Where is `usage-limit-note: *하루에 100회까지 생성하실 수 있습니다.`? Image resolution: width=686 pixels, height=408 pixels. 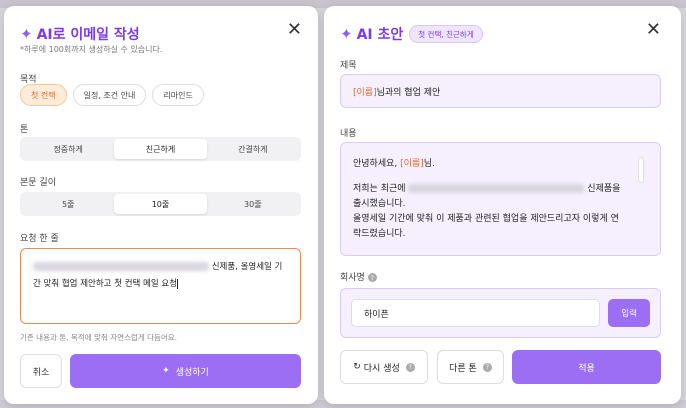 usage-limit-note: *하루에 100회까지 생성하실 수 있습니다. is located at coordinates (91, 49).